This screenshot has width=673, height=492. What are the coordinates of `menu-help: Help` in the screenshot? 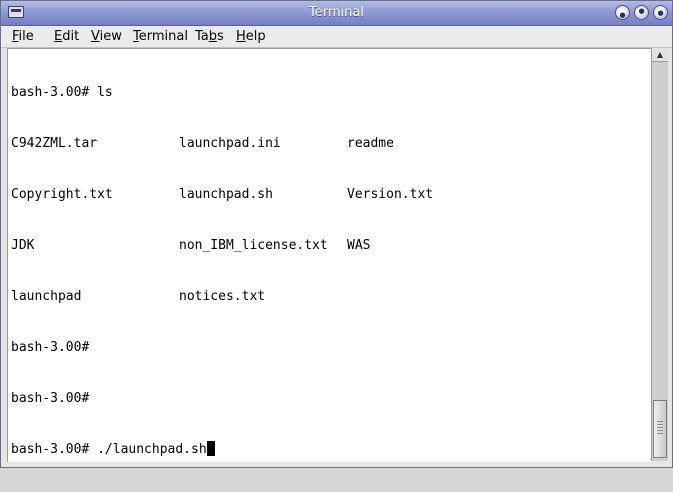 It's located at (251, 36).